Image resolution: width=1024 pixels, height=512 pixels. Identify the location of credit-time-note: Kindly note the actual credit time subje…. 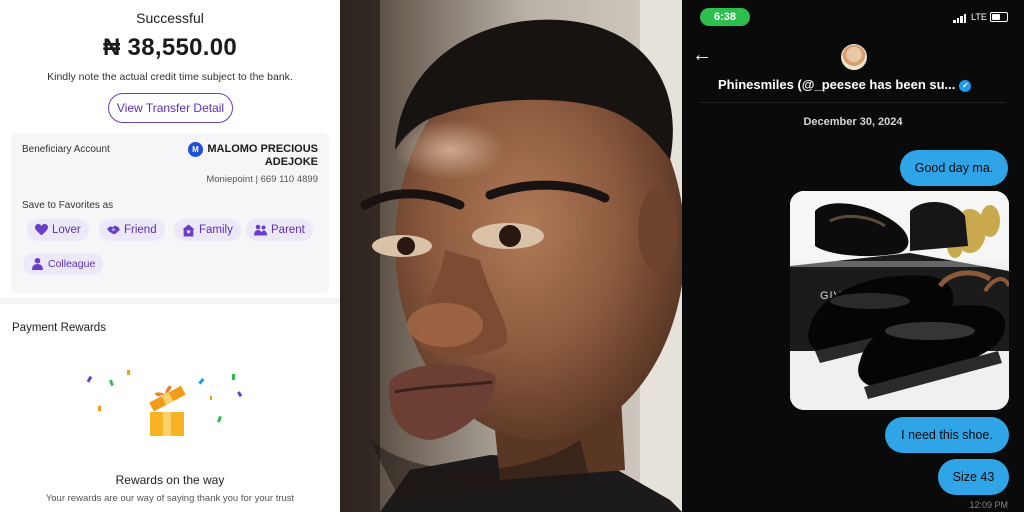
(170, 77).